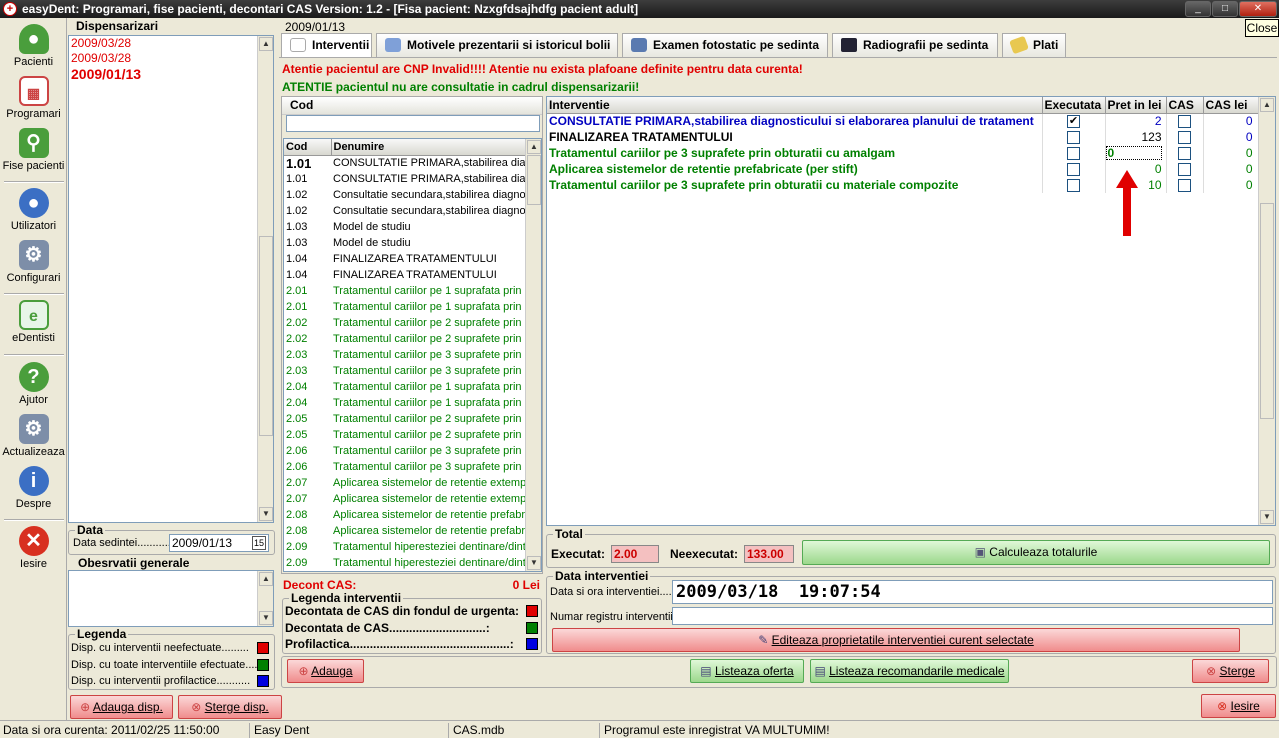  I want to click on col-pret: Pret in lei, so click(1136, 105).